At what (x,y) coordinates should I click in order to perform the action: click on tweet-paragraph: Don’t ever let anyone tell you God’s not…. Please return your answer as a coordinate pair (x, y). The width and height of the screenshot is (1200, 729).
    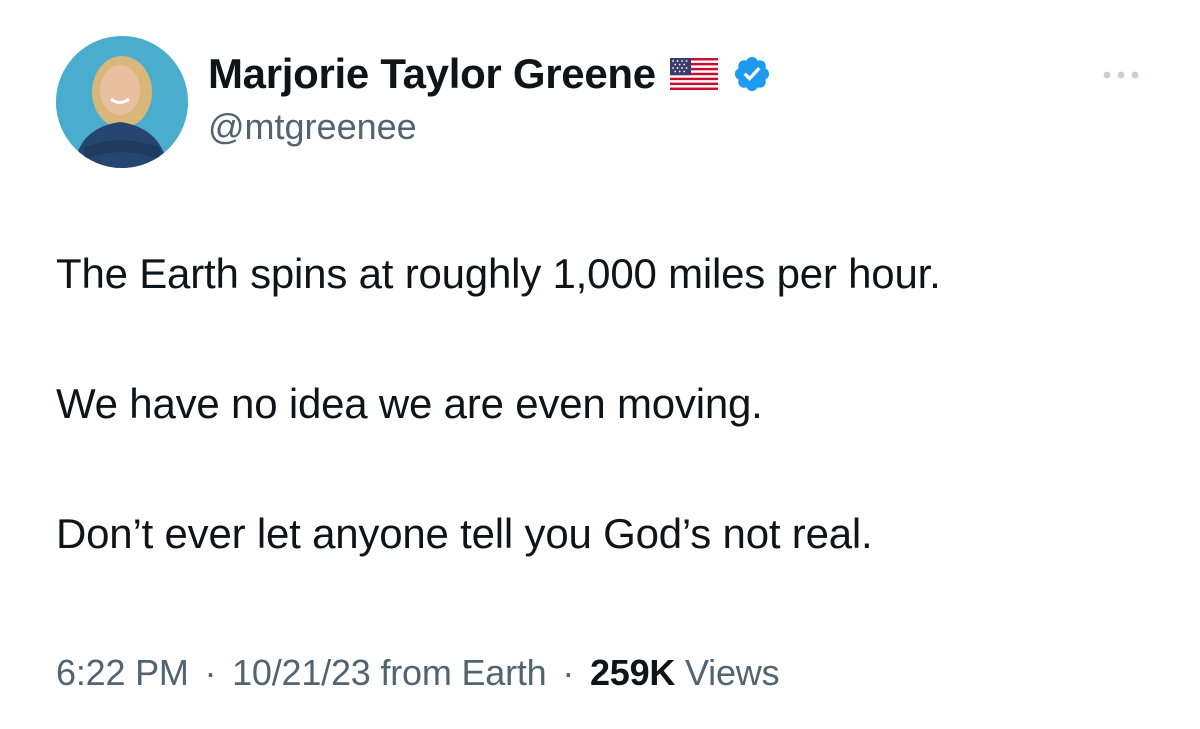
    Looking at the image, I should click on (464, 533).